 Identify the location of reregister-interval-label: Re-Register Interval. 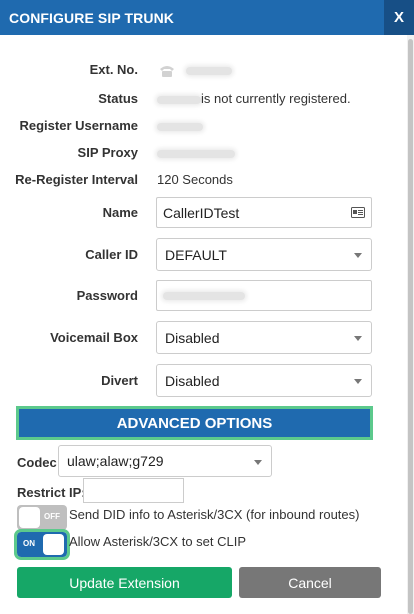
(76, 179).